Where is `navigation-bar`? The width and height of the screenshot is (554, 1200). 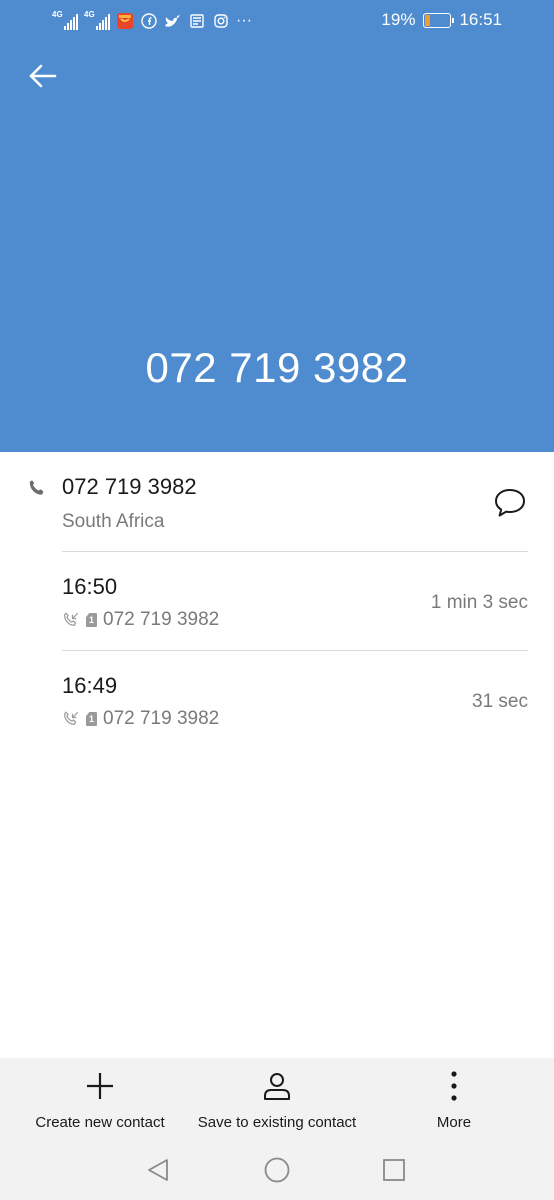
navigation-bar is located at coordinates (277, 1170).